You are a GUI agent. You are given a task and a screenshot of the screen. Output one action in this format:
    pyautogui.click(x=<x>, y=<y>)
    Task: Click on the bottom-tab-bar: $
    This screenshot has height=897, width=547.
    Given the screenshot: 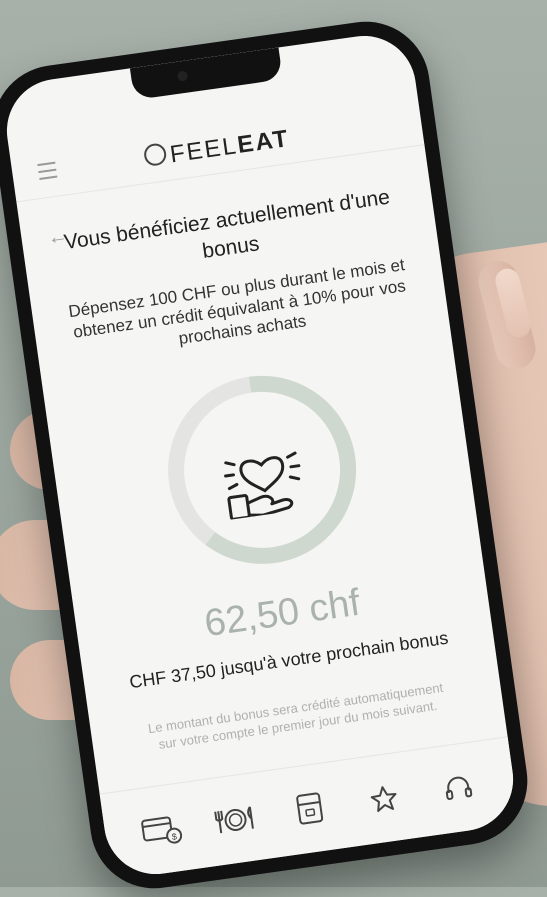 What is the action you would take?
    pyautogui.click(x=309, y=808)
    